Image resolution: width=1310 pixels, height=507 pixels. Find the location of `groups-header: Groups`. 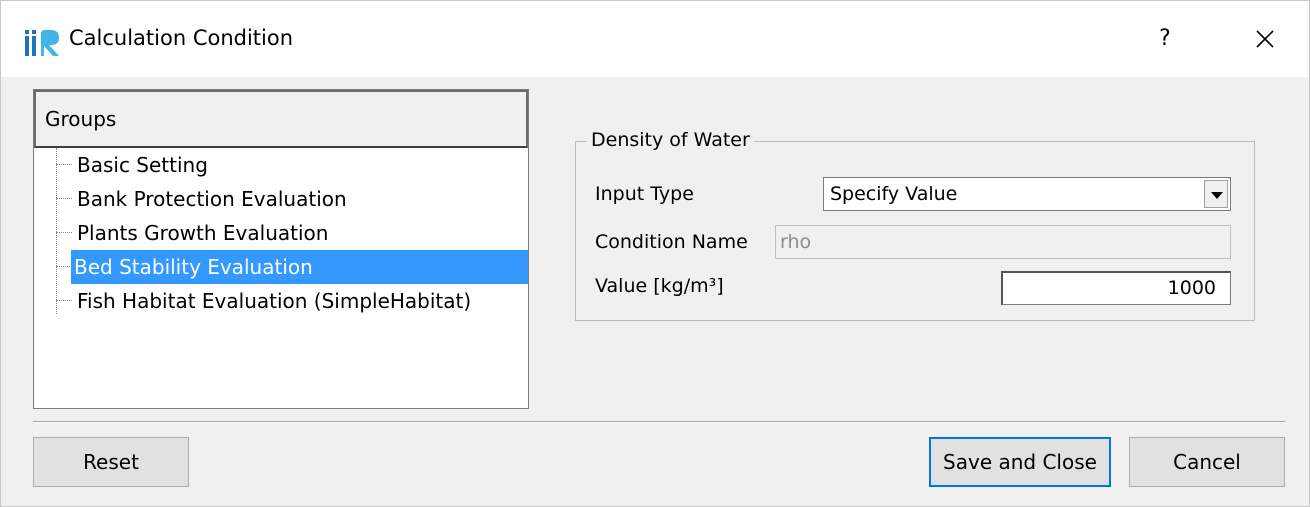

groups-header: Groups is located at coordinates (281, 119).